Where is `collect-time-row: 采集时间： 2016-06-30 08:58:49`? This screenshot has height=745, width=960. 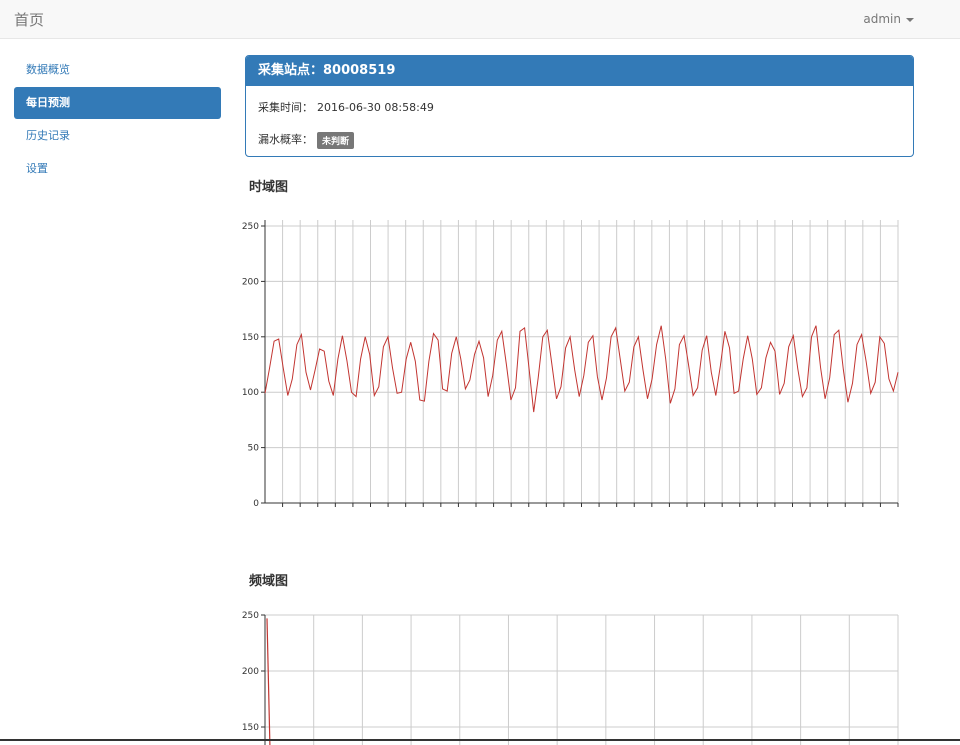 collect-time-row: 采集时间： 2016-06-30 08:58:49 is located at coordinates (346, 107).